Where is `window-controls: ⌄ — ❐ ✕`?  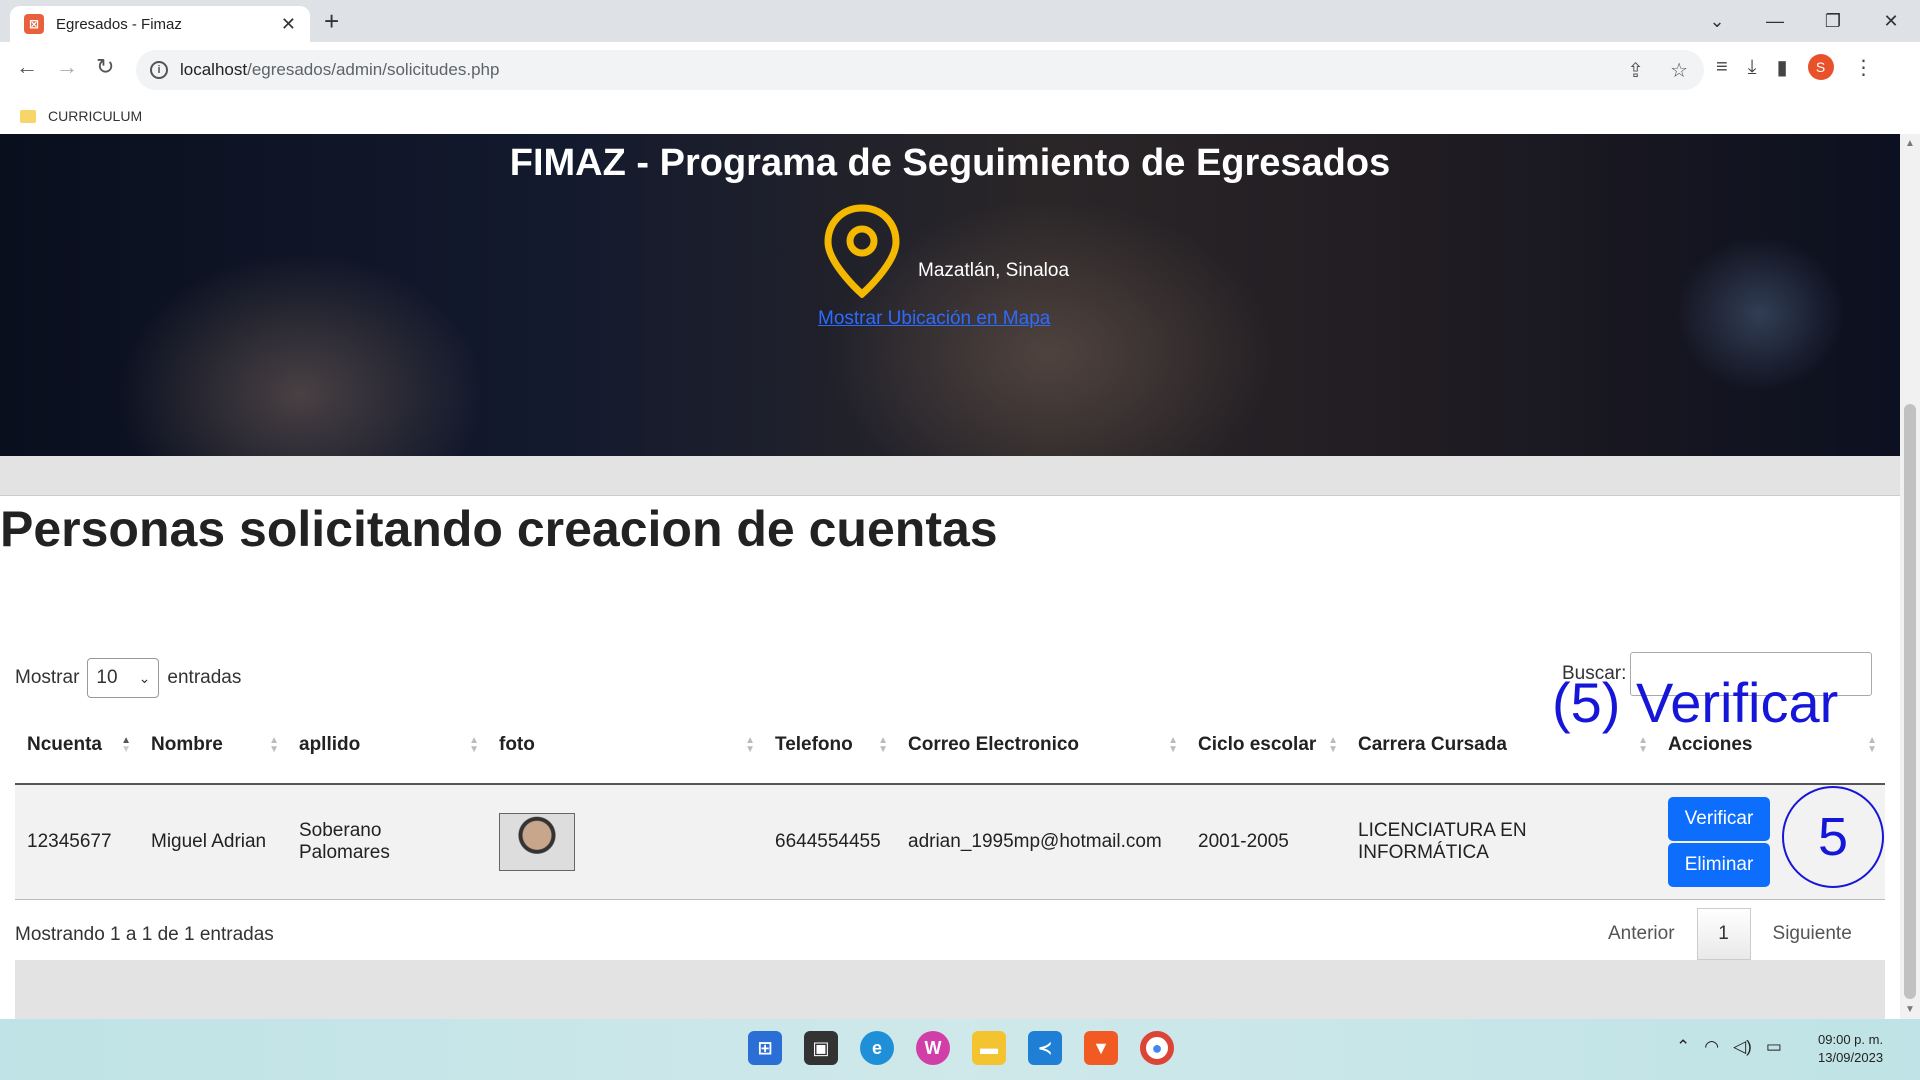
window-controls: ⌄ — ❐ ✕ is located at coordinates (1804, 21).